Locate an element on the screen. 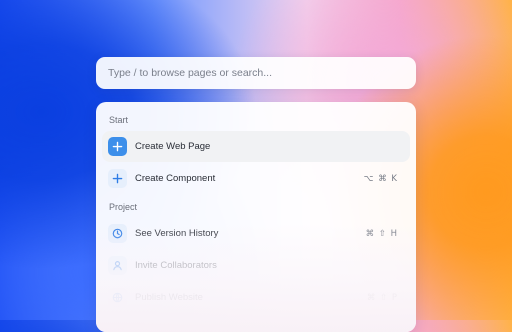 The image size is (512, 332). section-heading-start: Start is located at coordinates (119, 120).